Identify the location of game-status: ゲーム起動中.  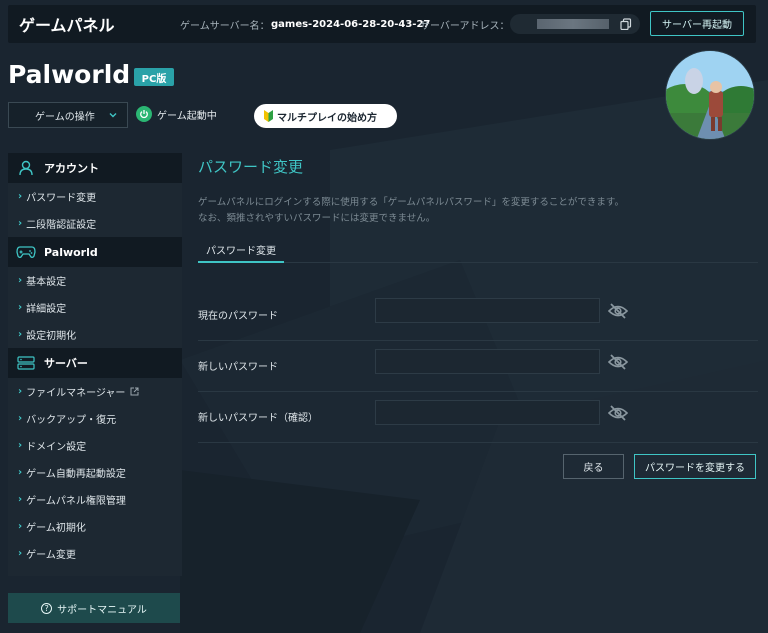
(176, 114).